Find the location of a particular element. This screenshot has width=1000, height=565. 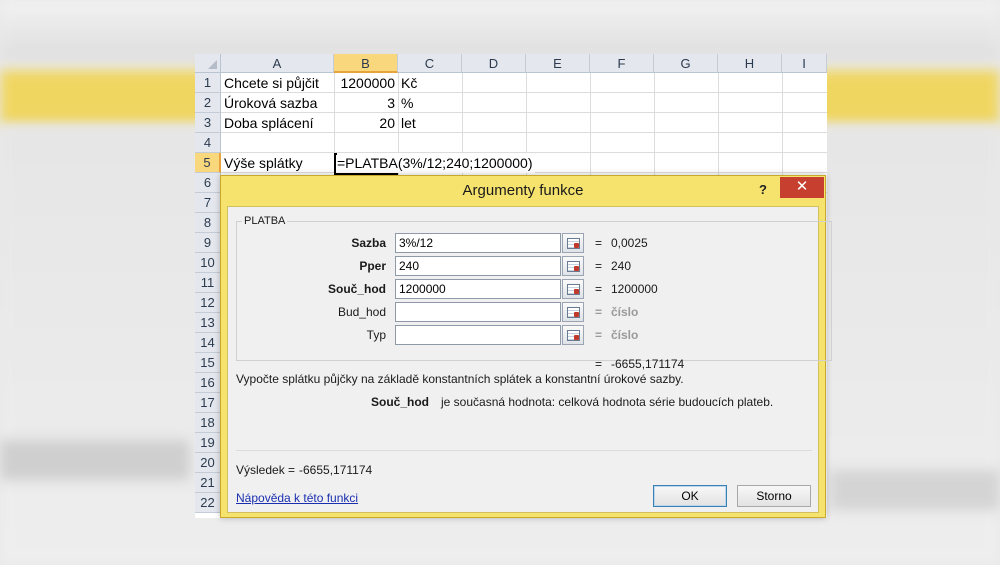

row-header: 13 is located at coordinates (208, 323).